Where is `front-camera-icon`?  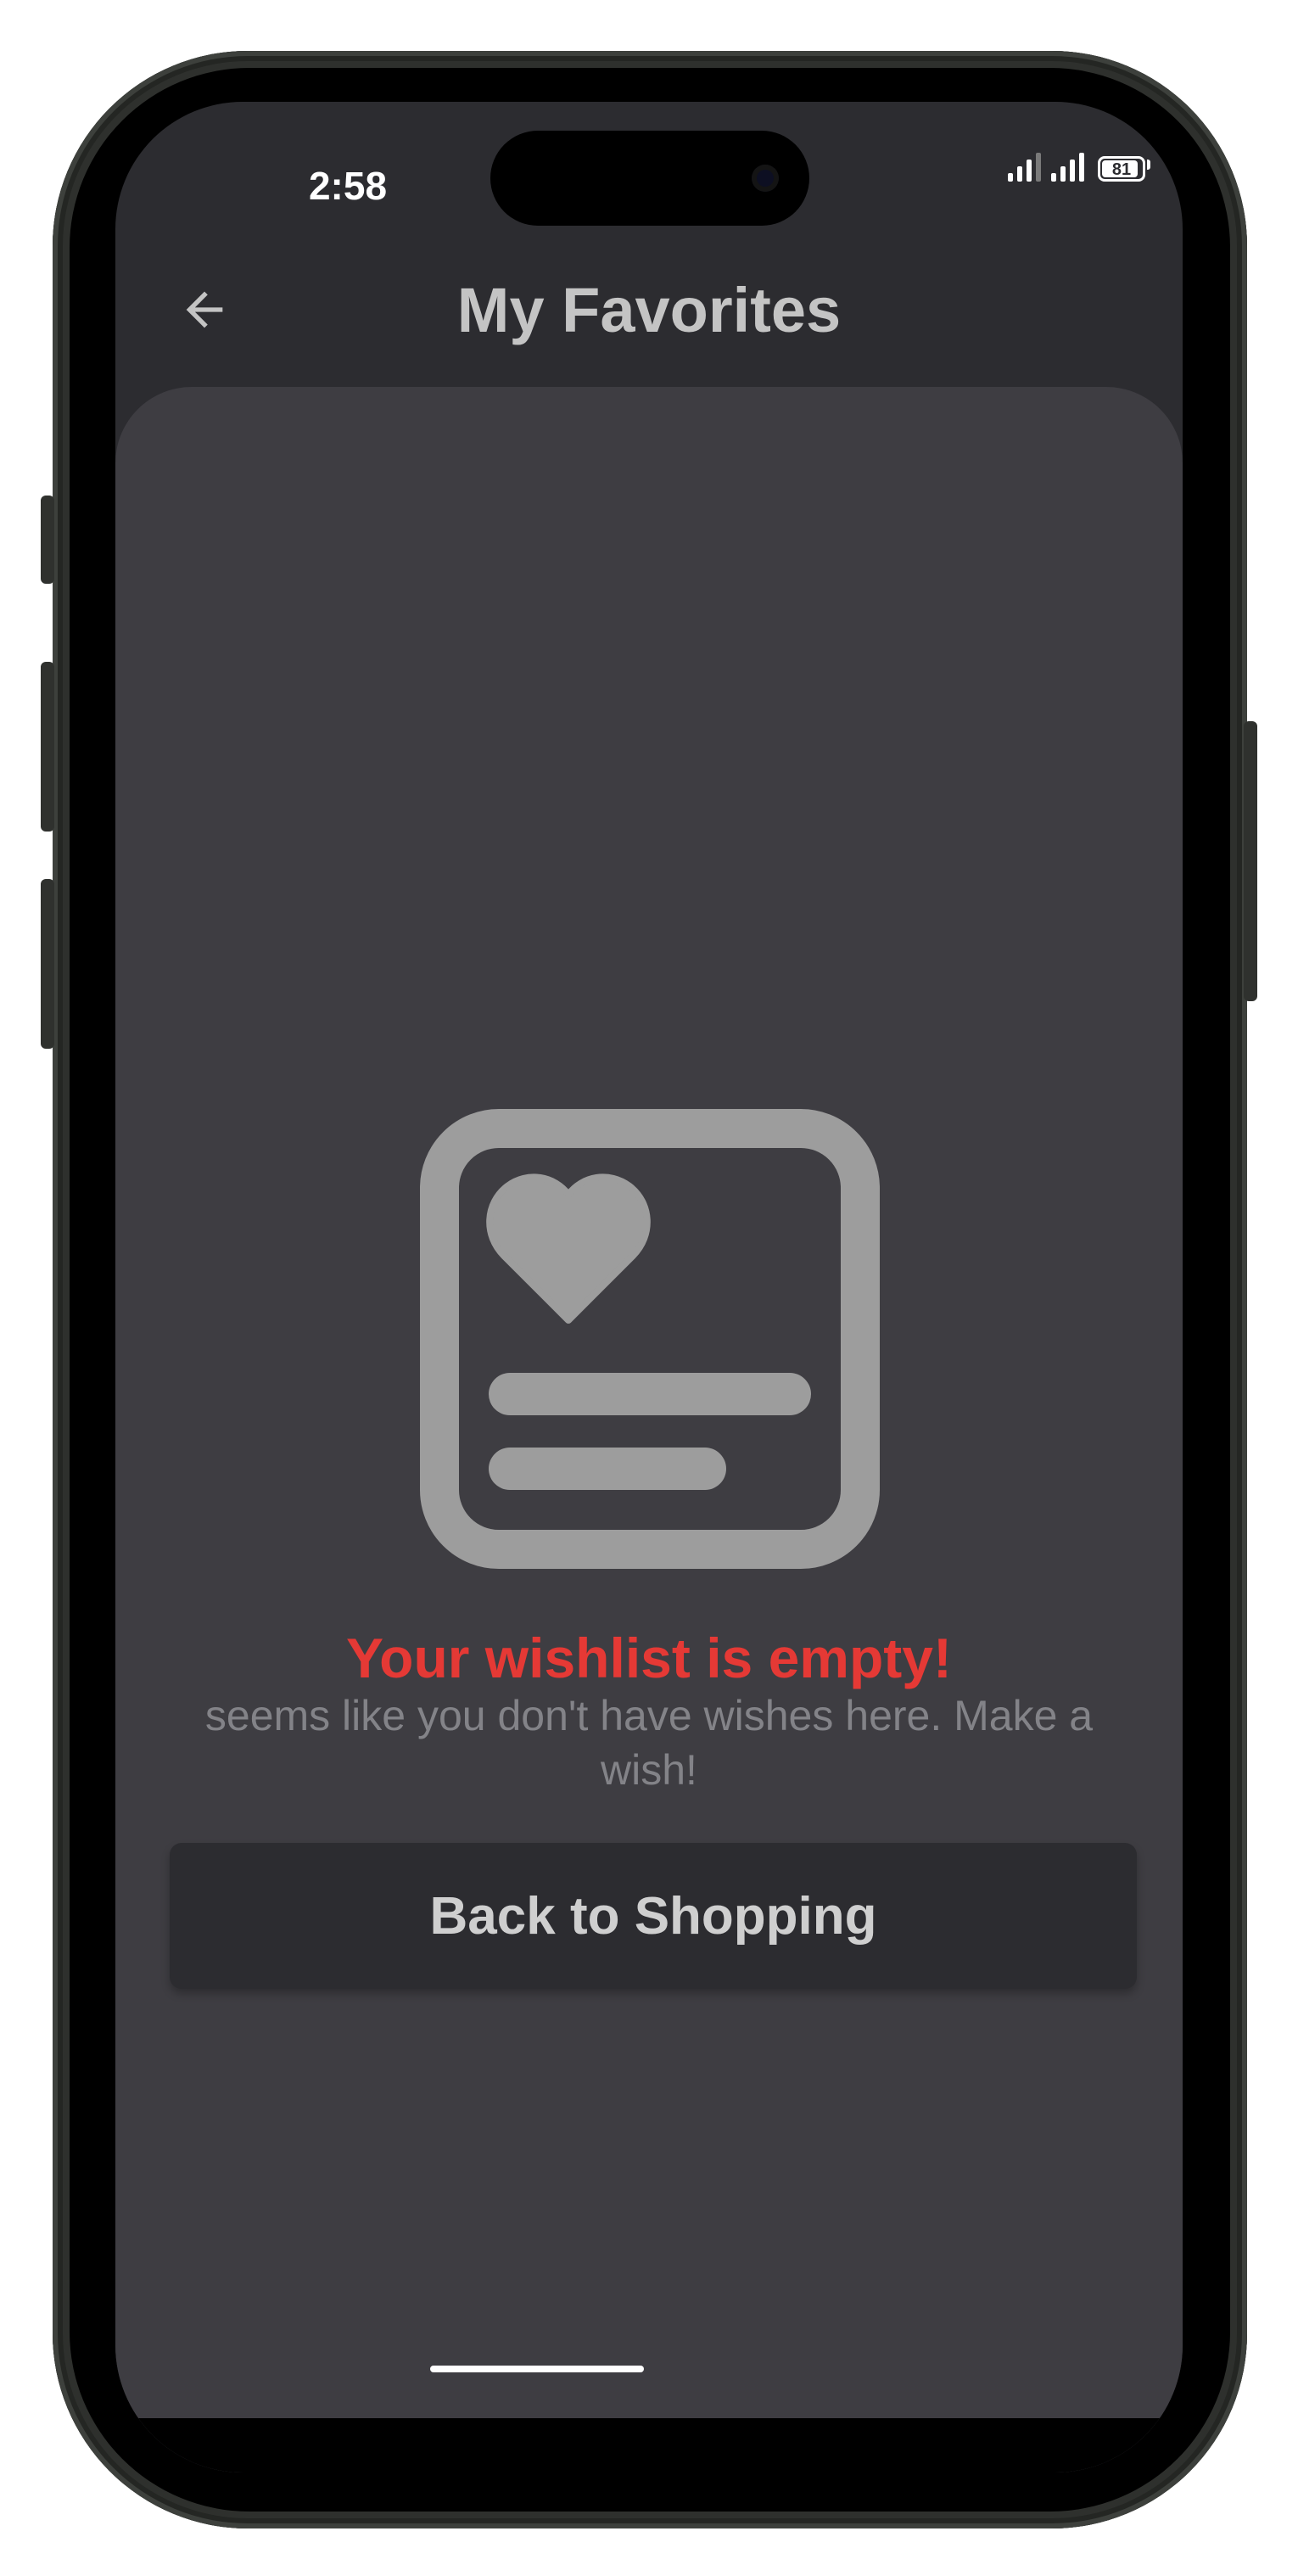
front-camera-icon is located at coordinates (765, 178).